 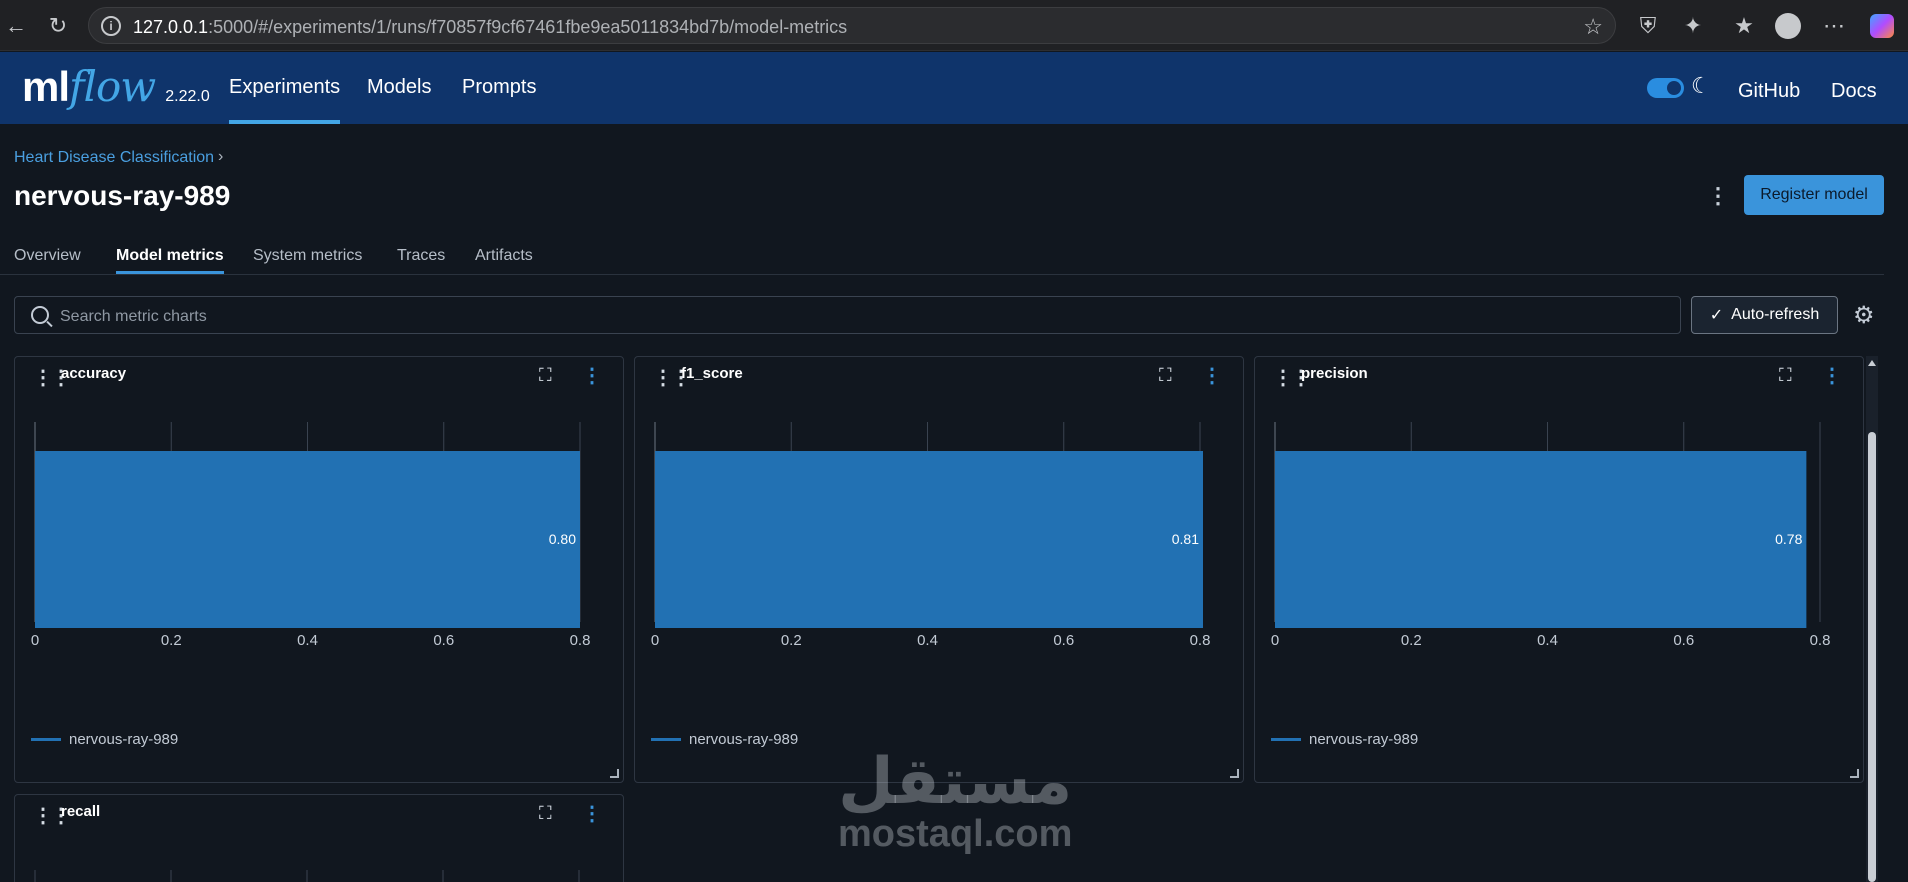 What do you see at coordinates (1864, 315) in the screenshot?
I see `gear-icon: ⚙` at bounding box center [1864, 315].